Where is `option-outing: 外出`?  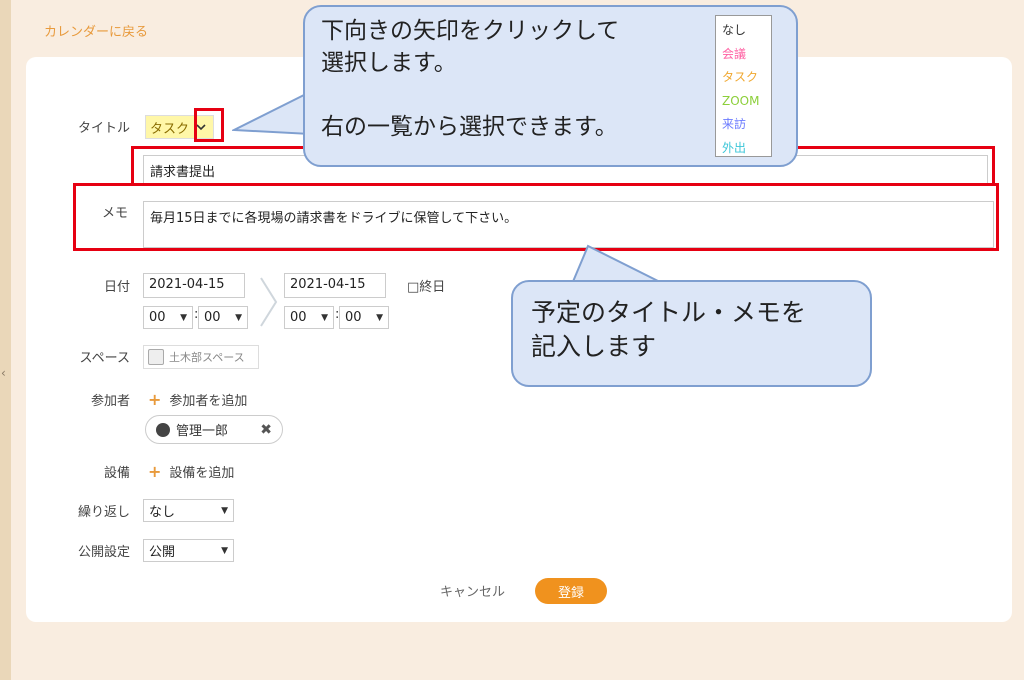 option-outing: 外出 is located at coordinates (743, 149).